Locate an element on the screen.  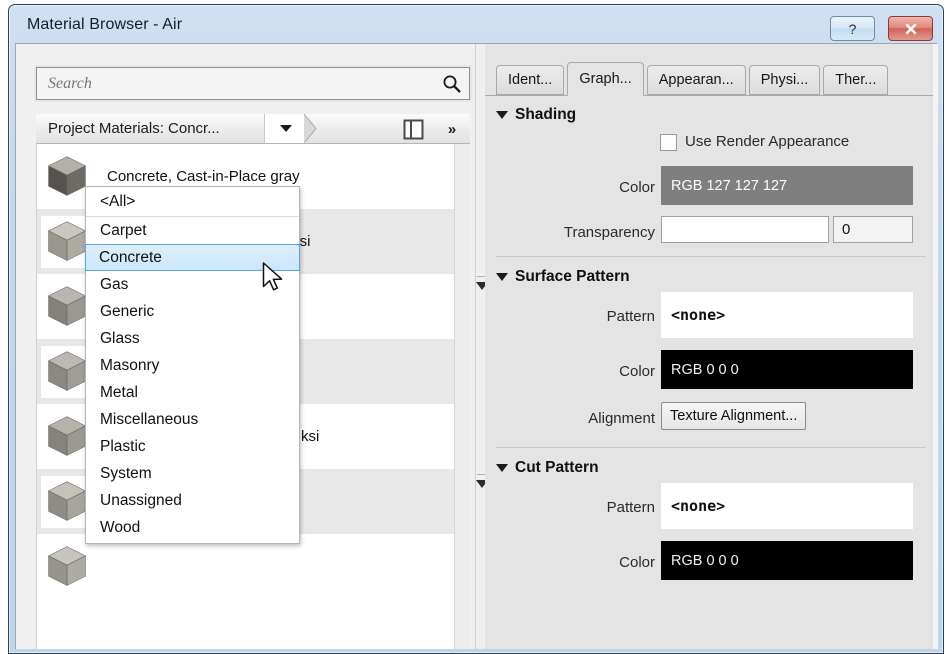
layout-panel-button is located at coordinates (413, 129).